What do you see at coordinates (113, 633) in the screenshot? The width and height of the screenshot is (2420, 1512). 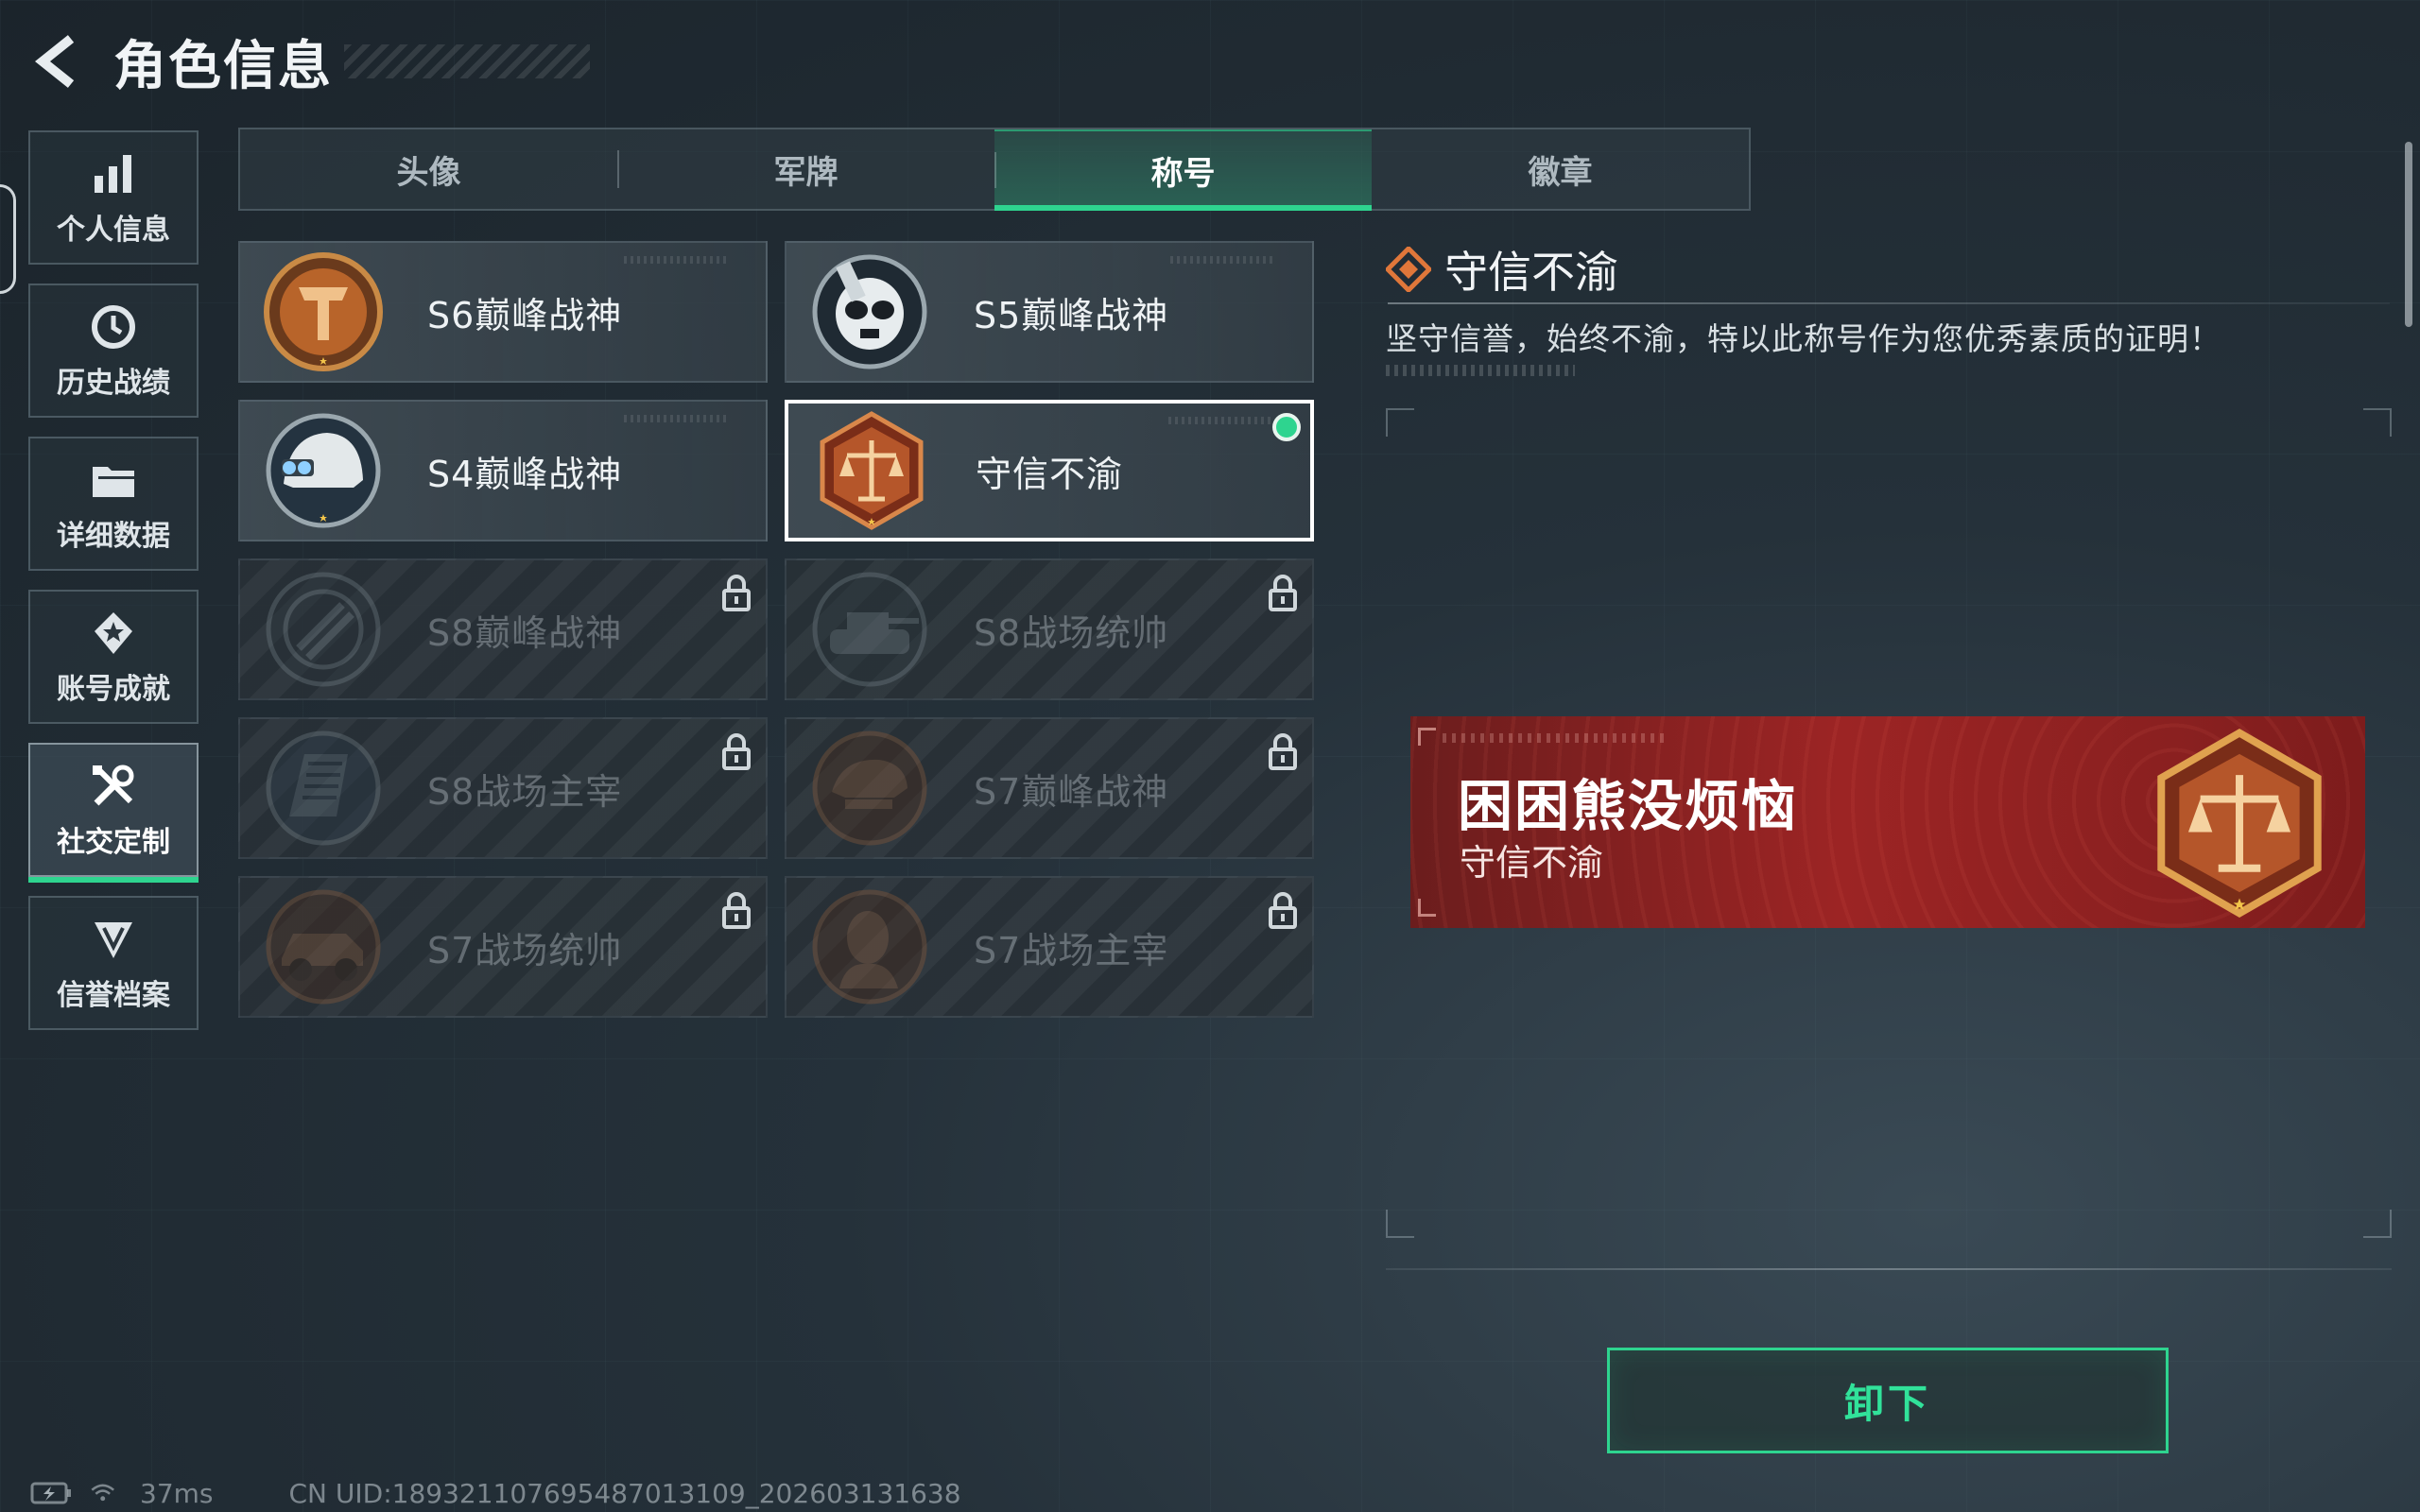 I see `achievement-icon` at bounding box center [113, 633].